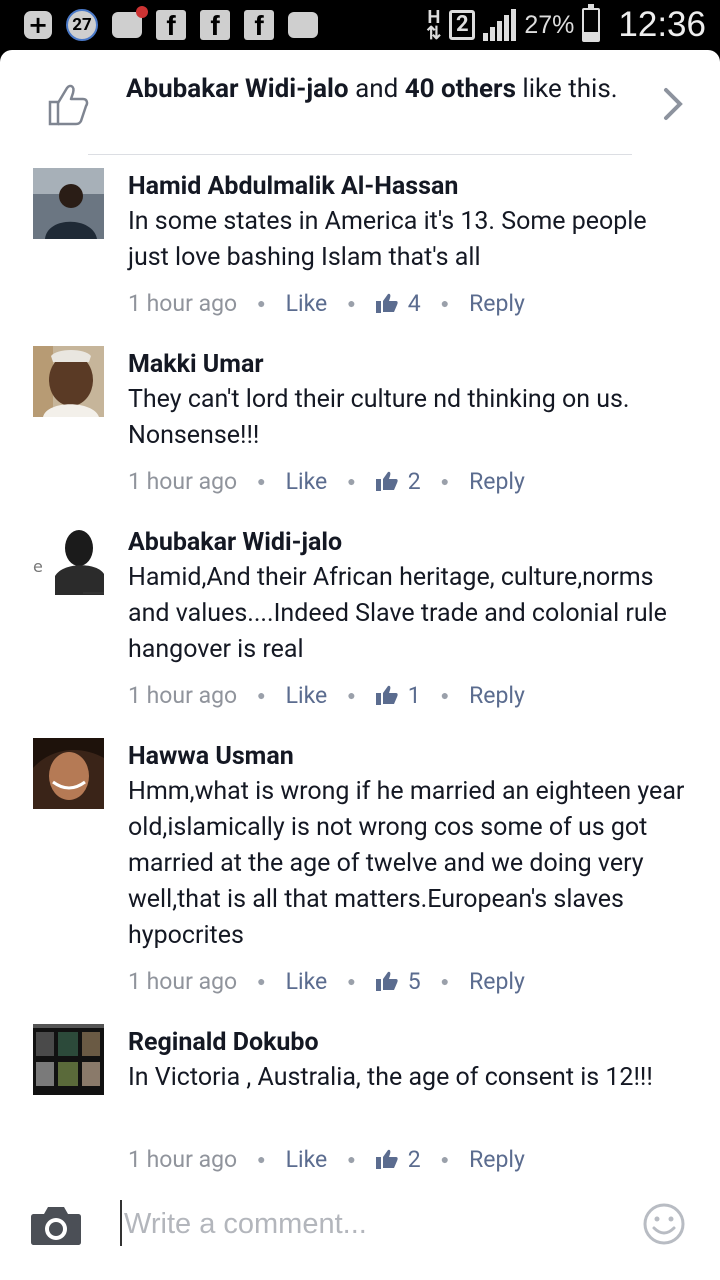  I want to click on liker-name: Abubakar Widi-jalo, so click(237, 89).